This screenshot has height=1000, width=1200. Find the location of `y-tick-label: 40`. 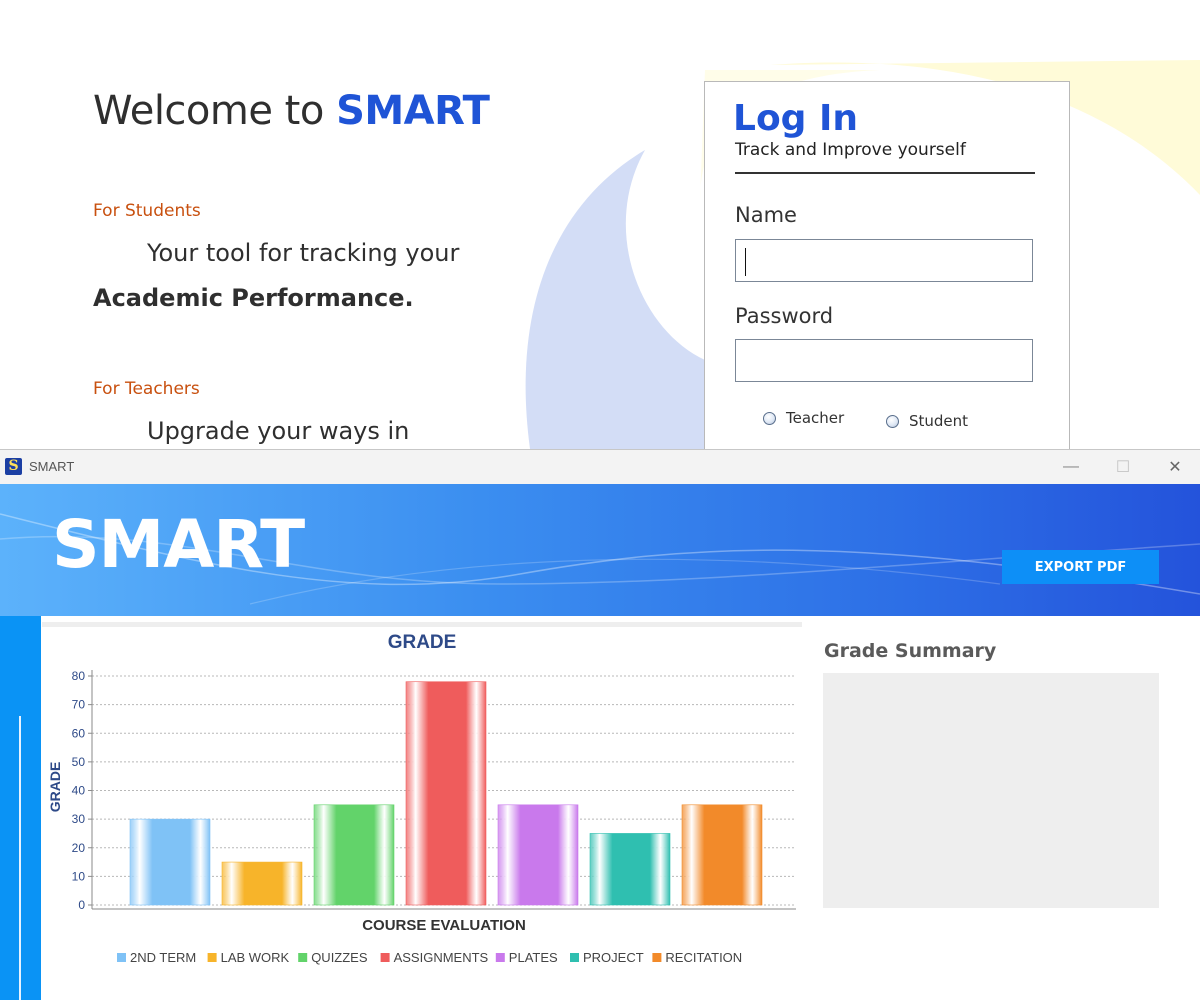

y-tick-label: 40 is located at coordinates (79, 791).